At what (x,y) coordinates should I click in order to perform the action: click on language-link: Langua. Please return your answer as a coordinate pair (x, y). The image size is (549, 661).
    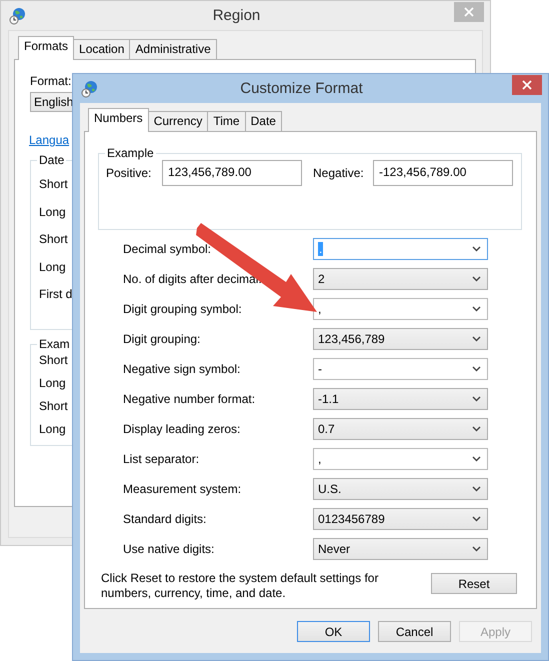
    Looking at the image, I should click on (49, 140).